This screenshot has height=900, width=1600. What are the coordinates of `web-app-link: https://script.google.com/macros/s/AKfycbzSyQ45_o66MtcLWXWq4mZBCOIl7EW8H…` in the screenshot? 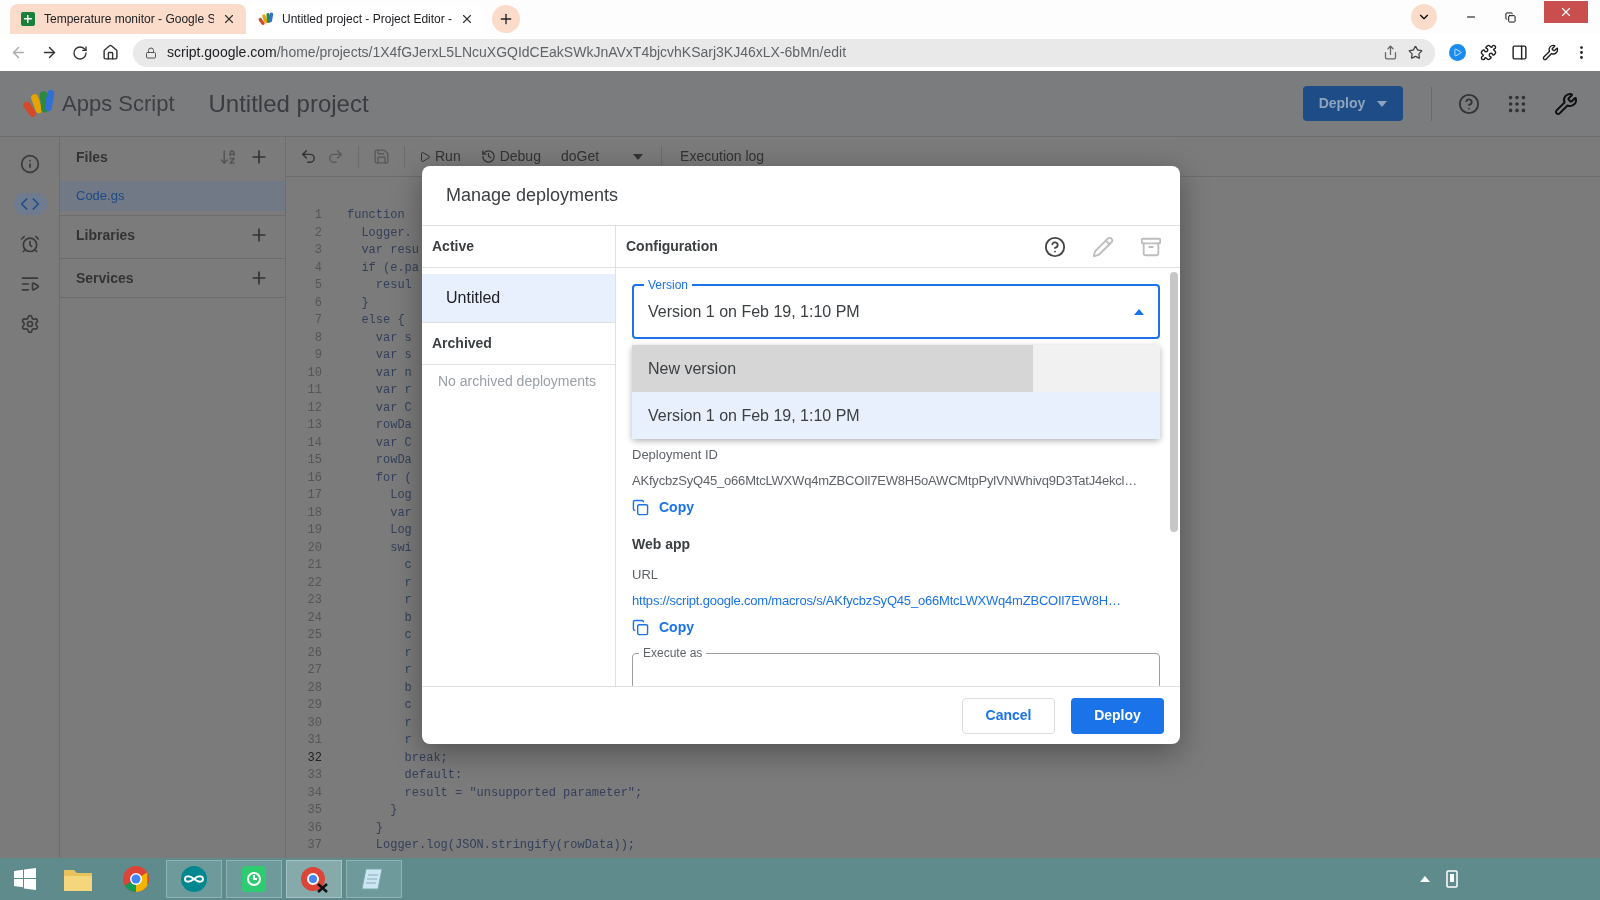 It's located at (896, 601).